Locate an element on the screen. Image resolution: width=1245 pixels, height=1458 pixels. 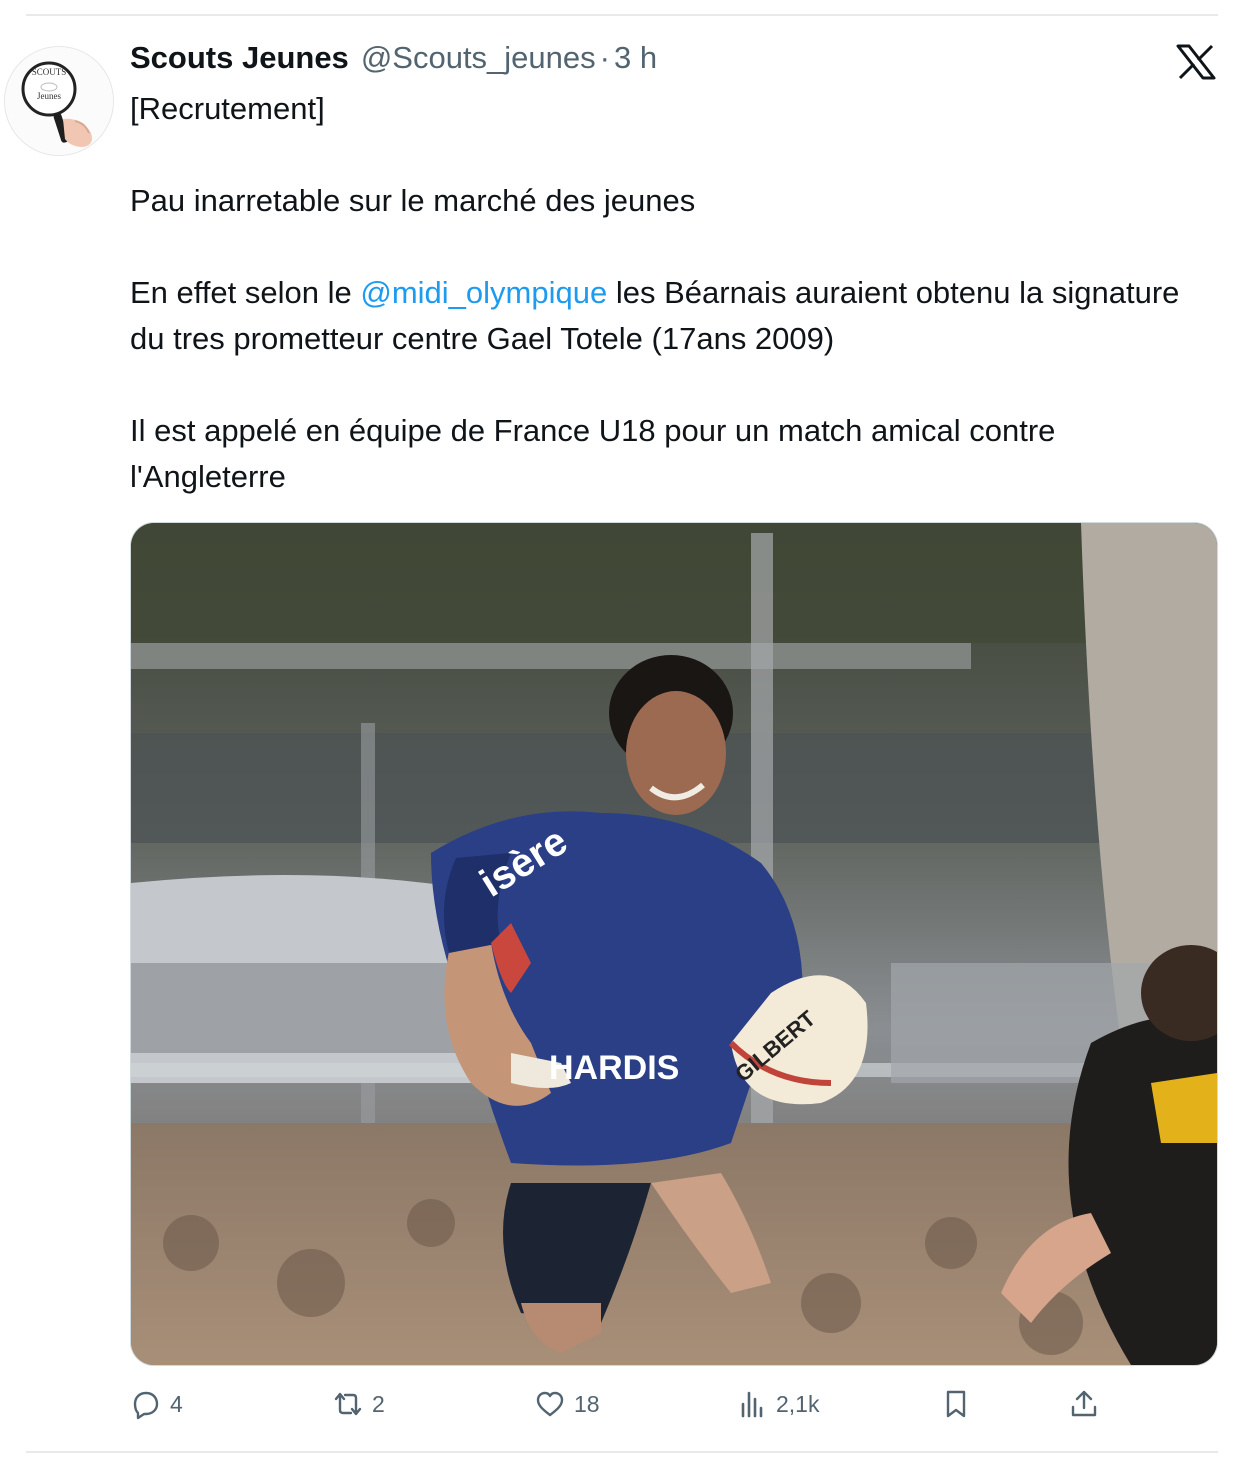
share-button is located at coordinates (1088, 1404).